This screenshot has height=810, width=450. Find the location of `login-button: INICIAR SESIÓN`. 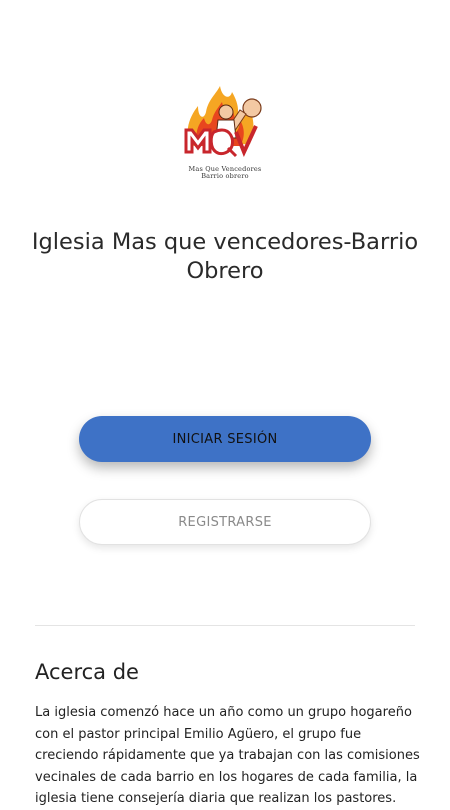

login-button: INICIAR SESIÓN is located at coordinates (225, 439).